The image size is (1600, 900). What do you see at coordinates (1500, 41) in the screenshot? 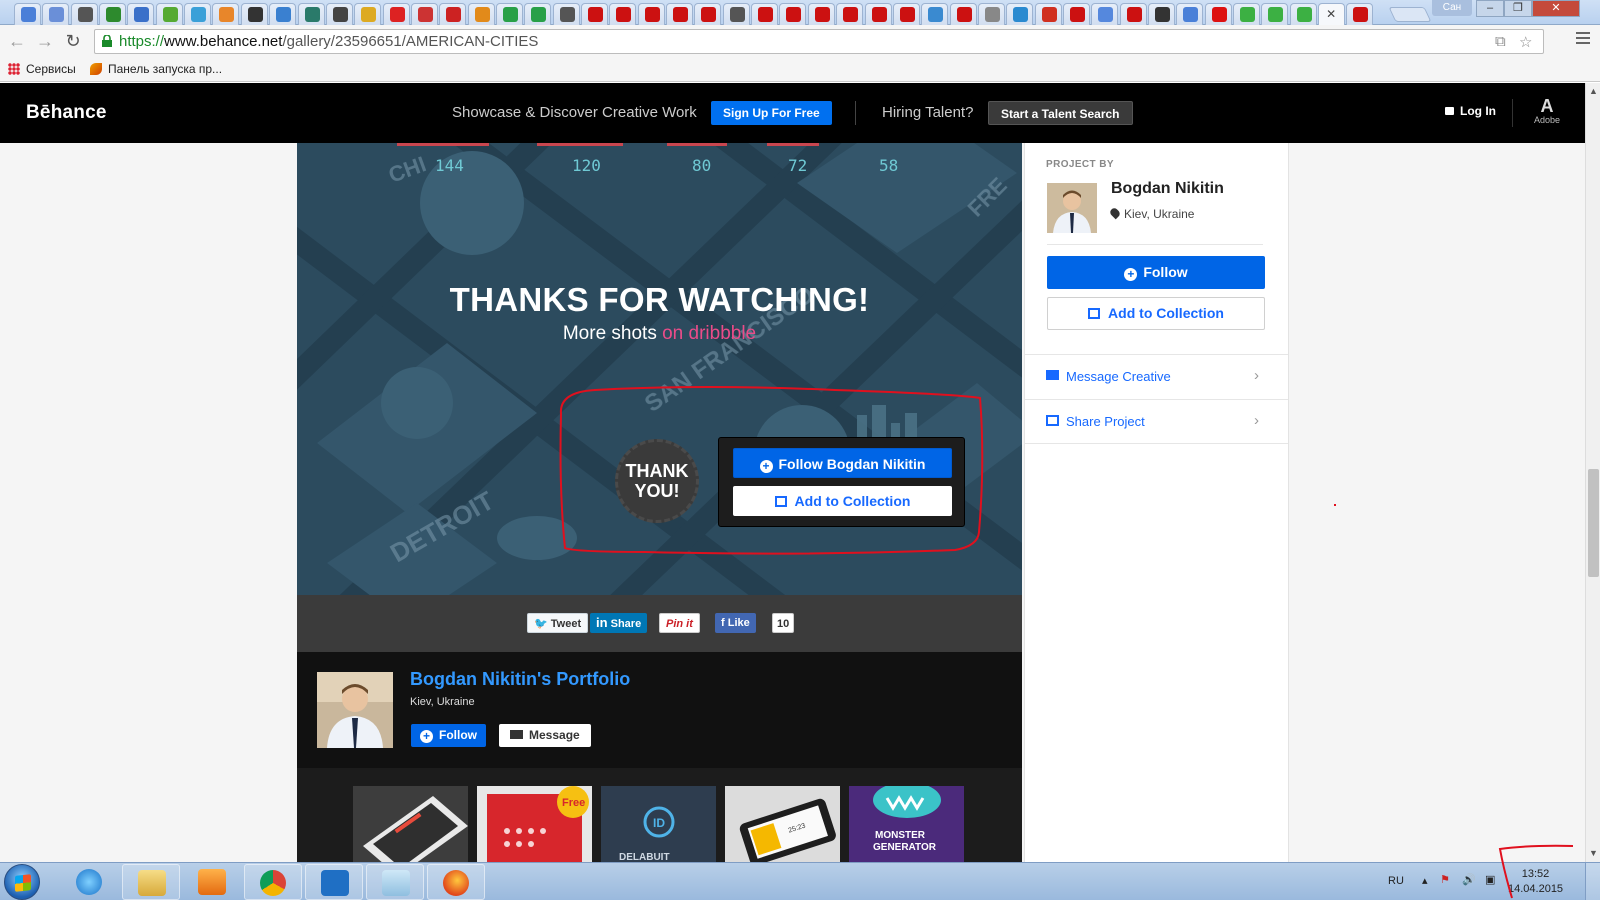
I see `translate-icon: ⧉` at bounding box center [1500, 41].